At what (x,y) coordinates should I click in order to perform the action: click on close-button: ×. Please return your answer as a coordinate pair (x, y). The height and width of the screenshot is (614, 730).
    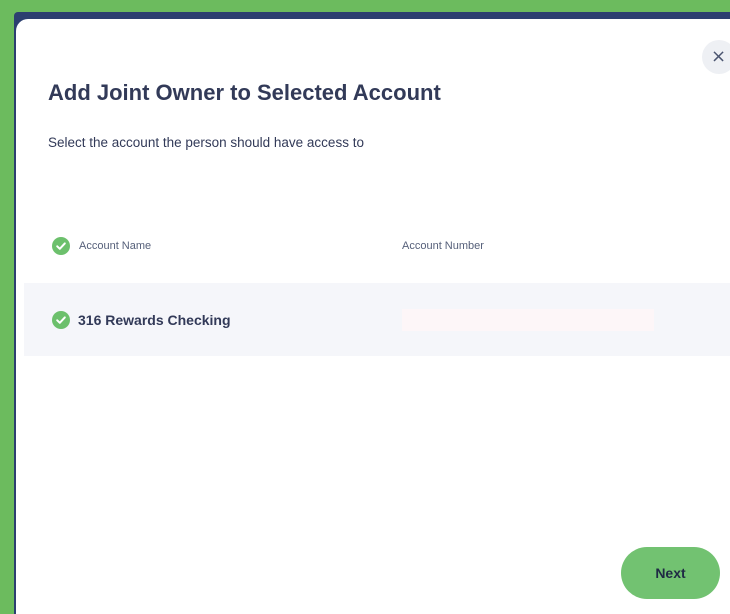
    Looking at the image, I should click on (716, 57).